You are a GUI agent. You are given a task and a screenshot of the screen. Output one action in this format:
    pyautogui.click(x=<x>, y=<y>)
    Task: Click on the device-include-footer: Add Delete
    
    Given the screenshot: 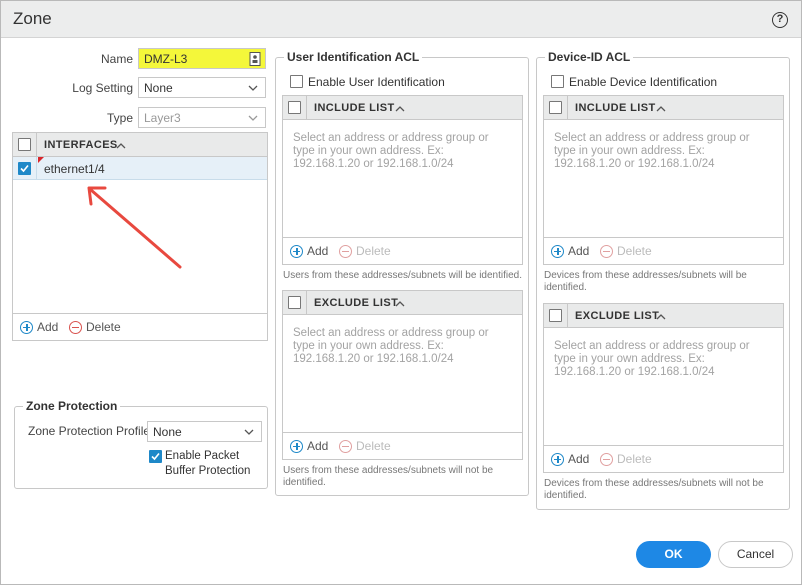 What is the action you would take?
    pyautogui.click(x=663, y=250)
    